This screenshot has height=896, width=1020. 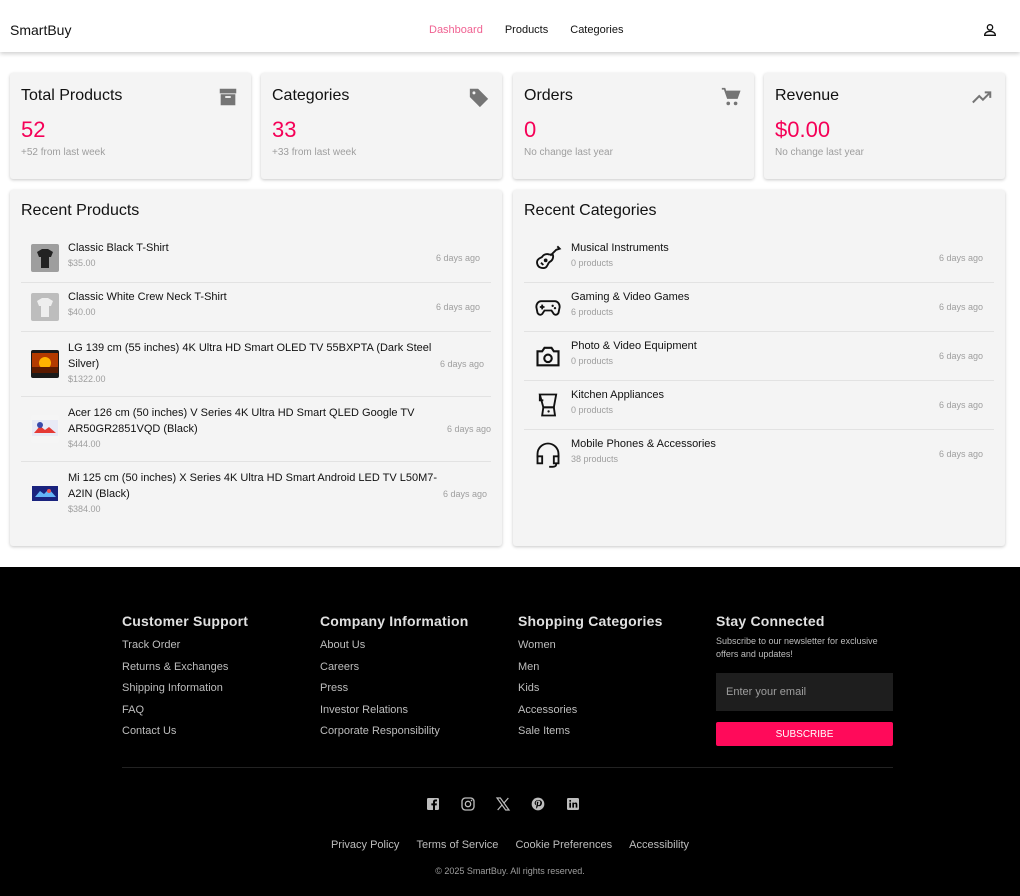 I want to click on headset-icon, so click(x=548, y=455).